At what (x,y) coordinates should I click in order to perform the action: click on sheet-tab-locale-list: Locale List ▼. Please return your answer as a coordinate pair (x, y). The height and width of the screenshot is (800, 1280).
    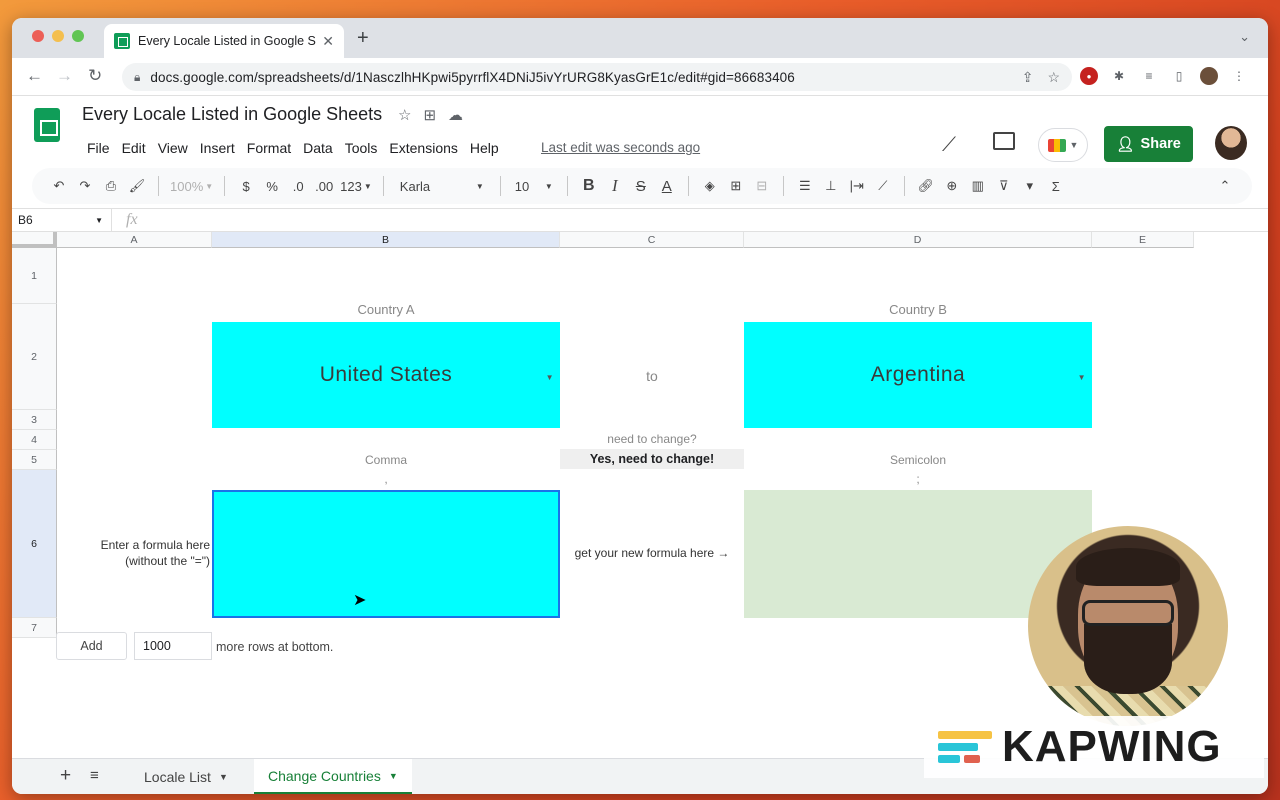
    Looking at the image, I should click on (186, 776).